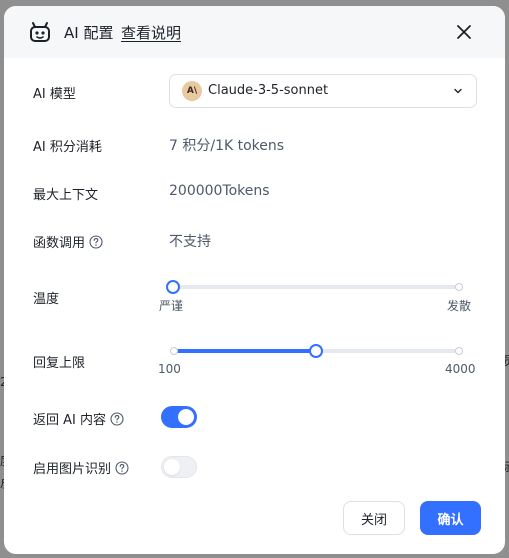  I want to click on points-label: AI 积分消耗, so click(67, 145).